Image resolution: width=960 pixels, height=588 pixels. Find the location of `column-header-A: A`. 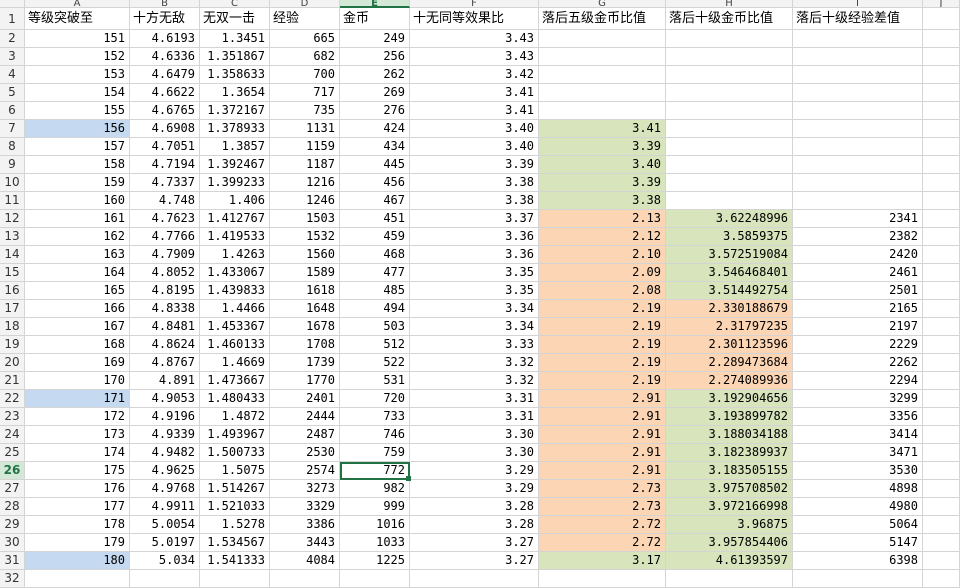

column-header-A: A is located at coordinates (77, 4).